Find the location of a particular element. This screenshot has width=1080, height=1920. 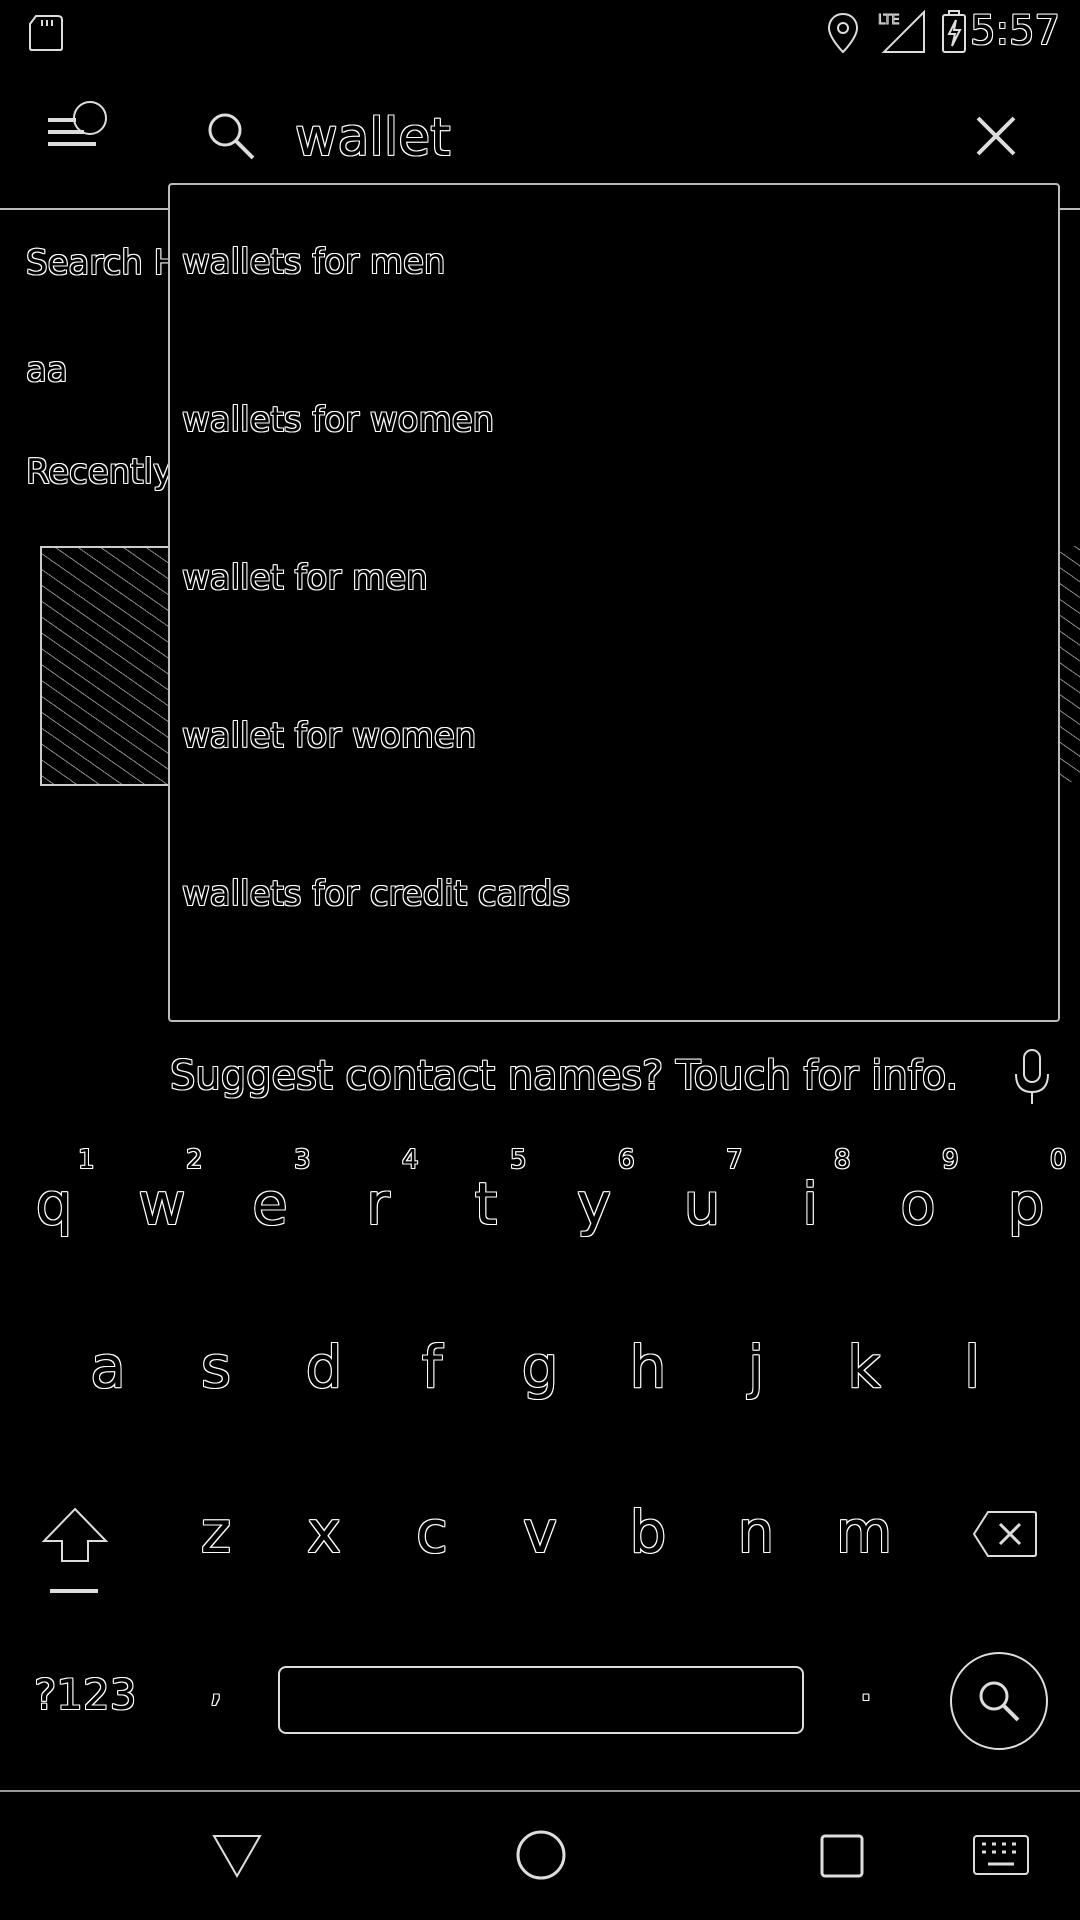

key-w: w is located at coordinates (162, 1204).